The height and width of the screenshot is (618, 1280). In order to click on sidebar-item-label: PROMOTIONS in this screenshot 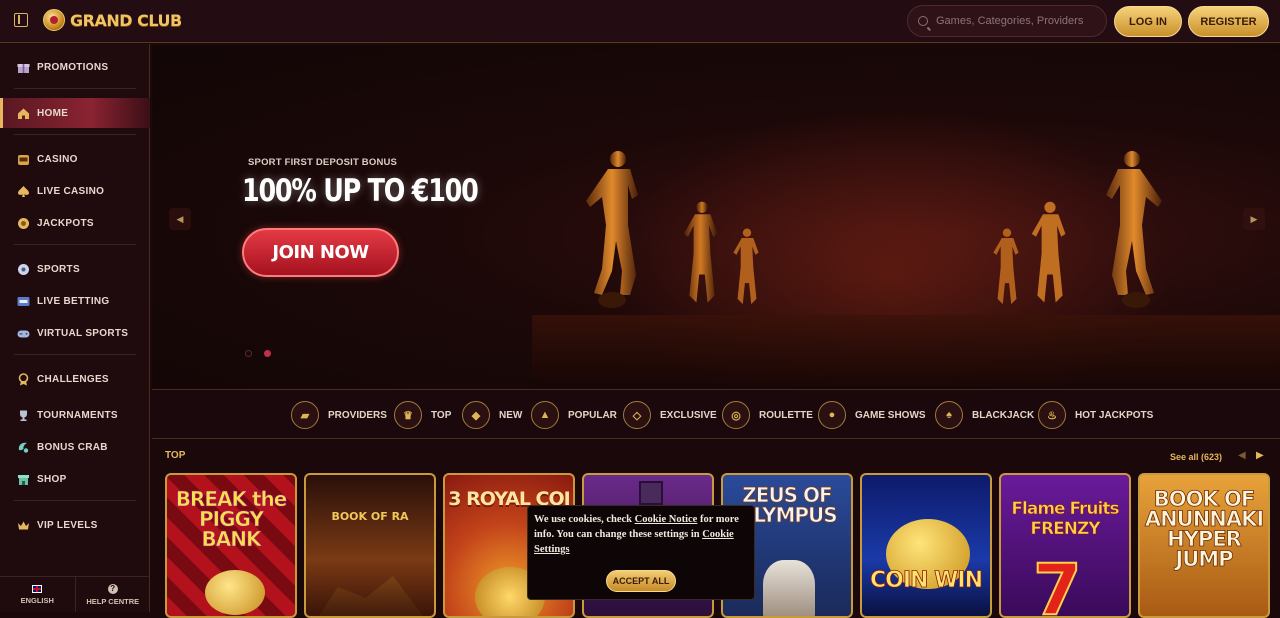, I will do `click(73, 67)`.